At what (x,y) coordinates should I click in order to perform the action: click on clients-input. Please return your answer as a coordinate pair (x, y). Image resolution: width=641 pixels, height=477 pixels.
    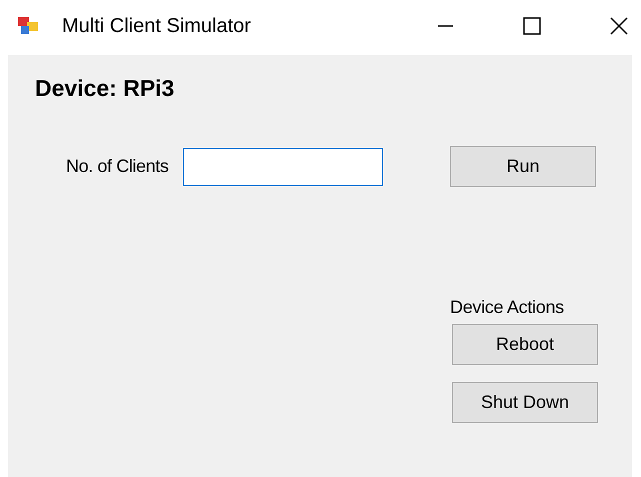
    Looking at the image, I should click on (283, 167).